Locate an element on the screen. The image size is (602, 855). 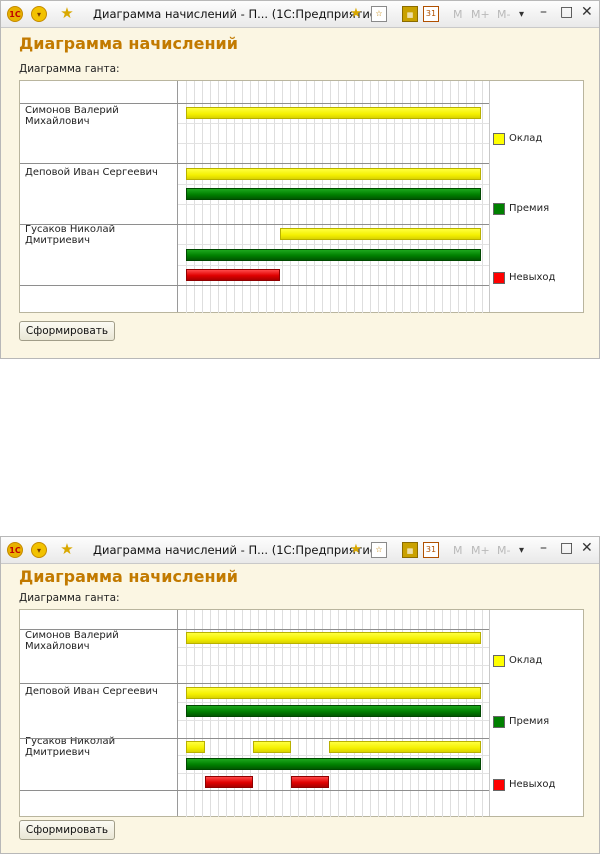
legend-swatch-absence is located at coordinates (499, 785).